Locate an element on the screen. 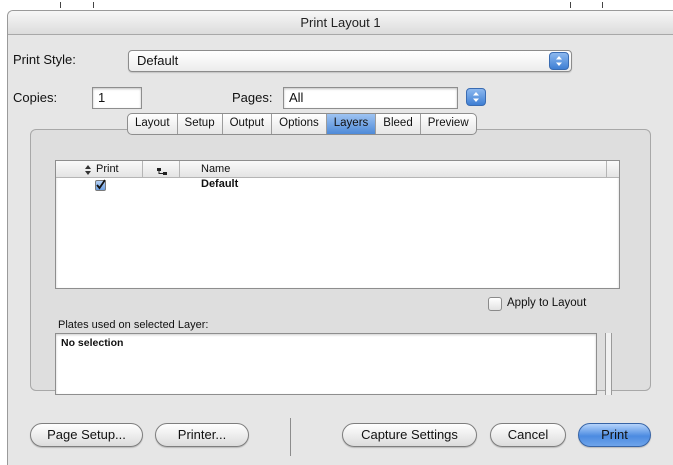  window-title: Print Layout 1 is located at coordinates (340, 22).